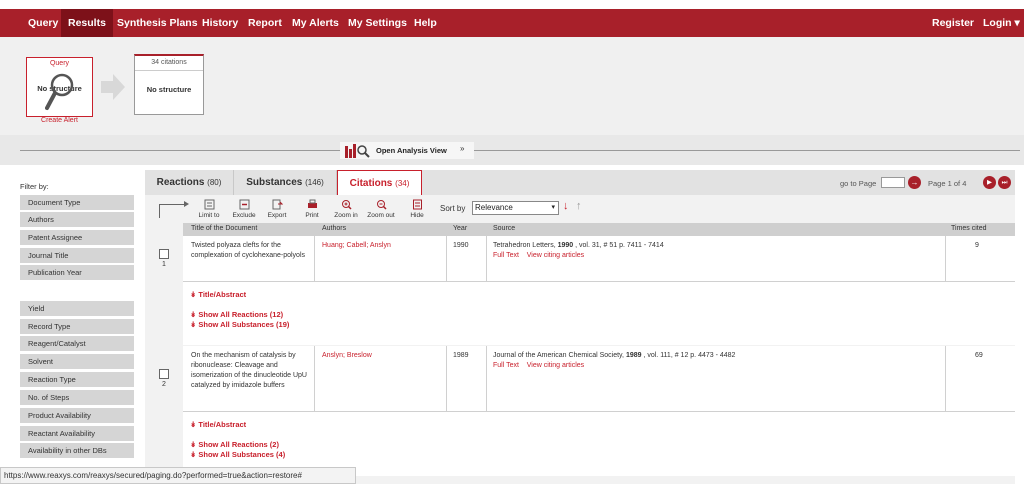 The width and height of the screenshot is (1024, 484). I want to click on nav-register: Register, so click(953, 23).